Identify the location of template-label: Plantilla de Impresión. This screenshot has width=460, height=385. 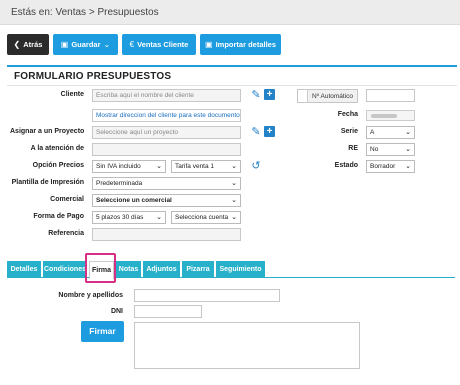
(47, 182).